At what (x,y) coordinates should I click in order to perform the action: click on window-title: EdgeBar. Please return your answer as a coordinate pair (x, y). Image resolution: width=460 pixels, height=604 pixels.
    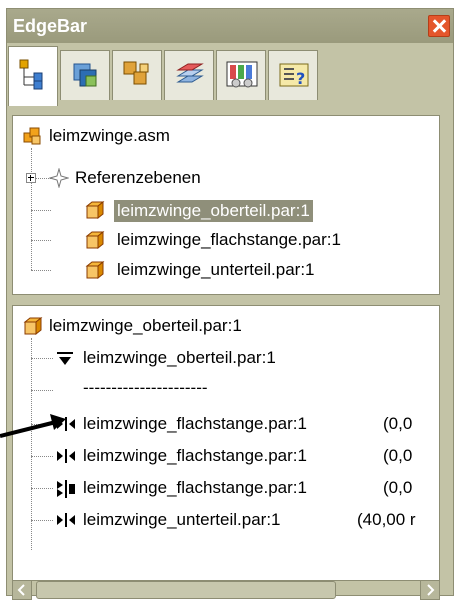
    Looking at the image, I should click on (50, 26).